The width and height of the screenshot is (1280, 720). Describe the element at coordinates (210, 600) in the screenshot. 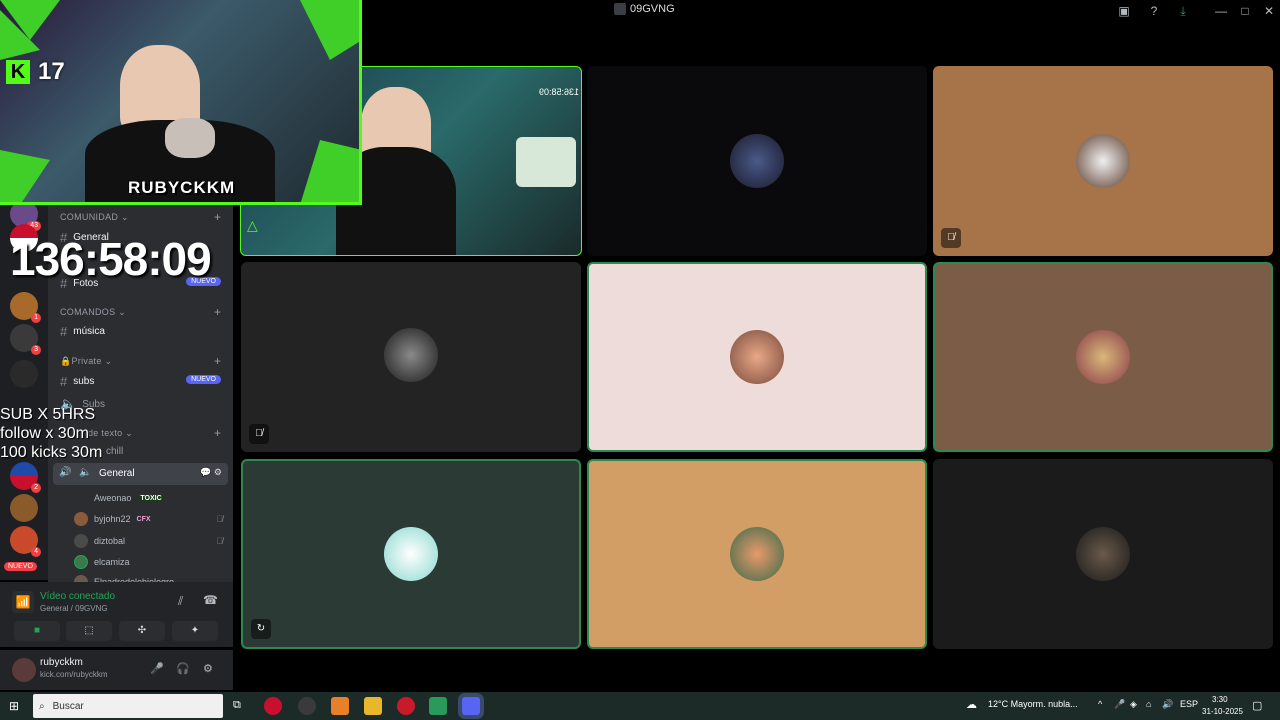

I see `disconnect-icon: ☎` at that location.